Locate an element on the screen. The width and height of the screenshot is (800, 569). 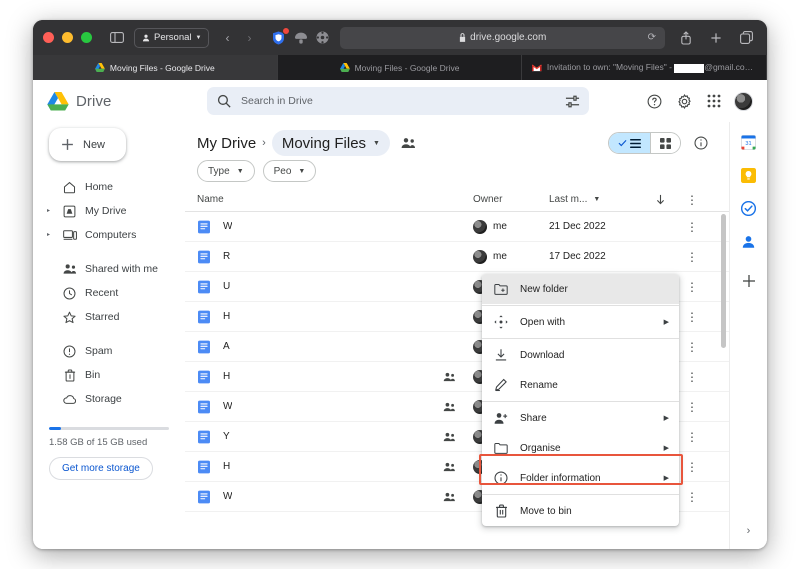
circle-extension-icon is located at coordinates (322, 37).